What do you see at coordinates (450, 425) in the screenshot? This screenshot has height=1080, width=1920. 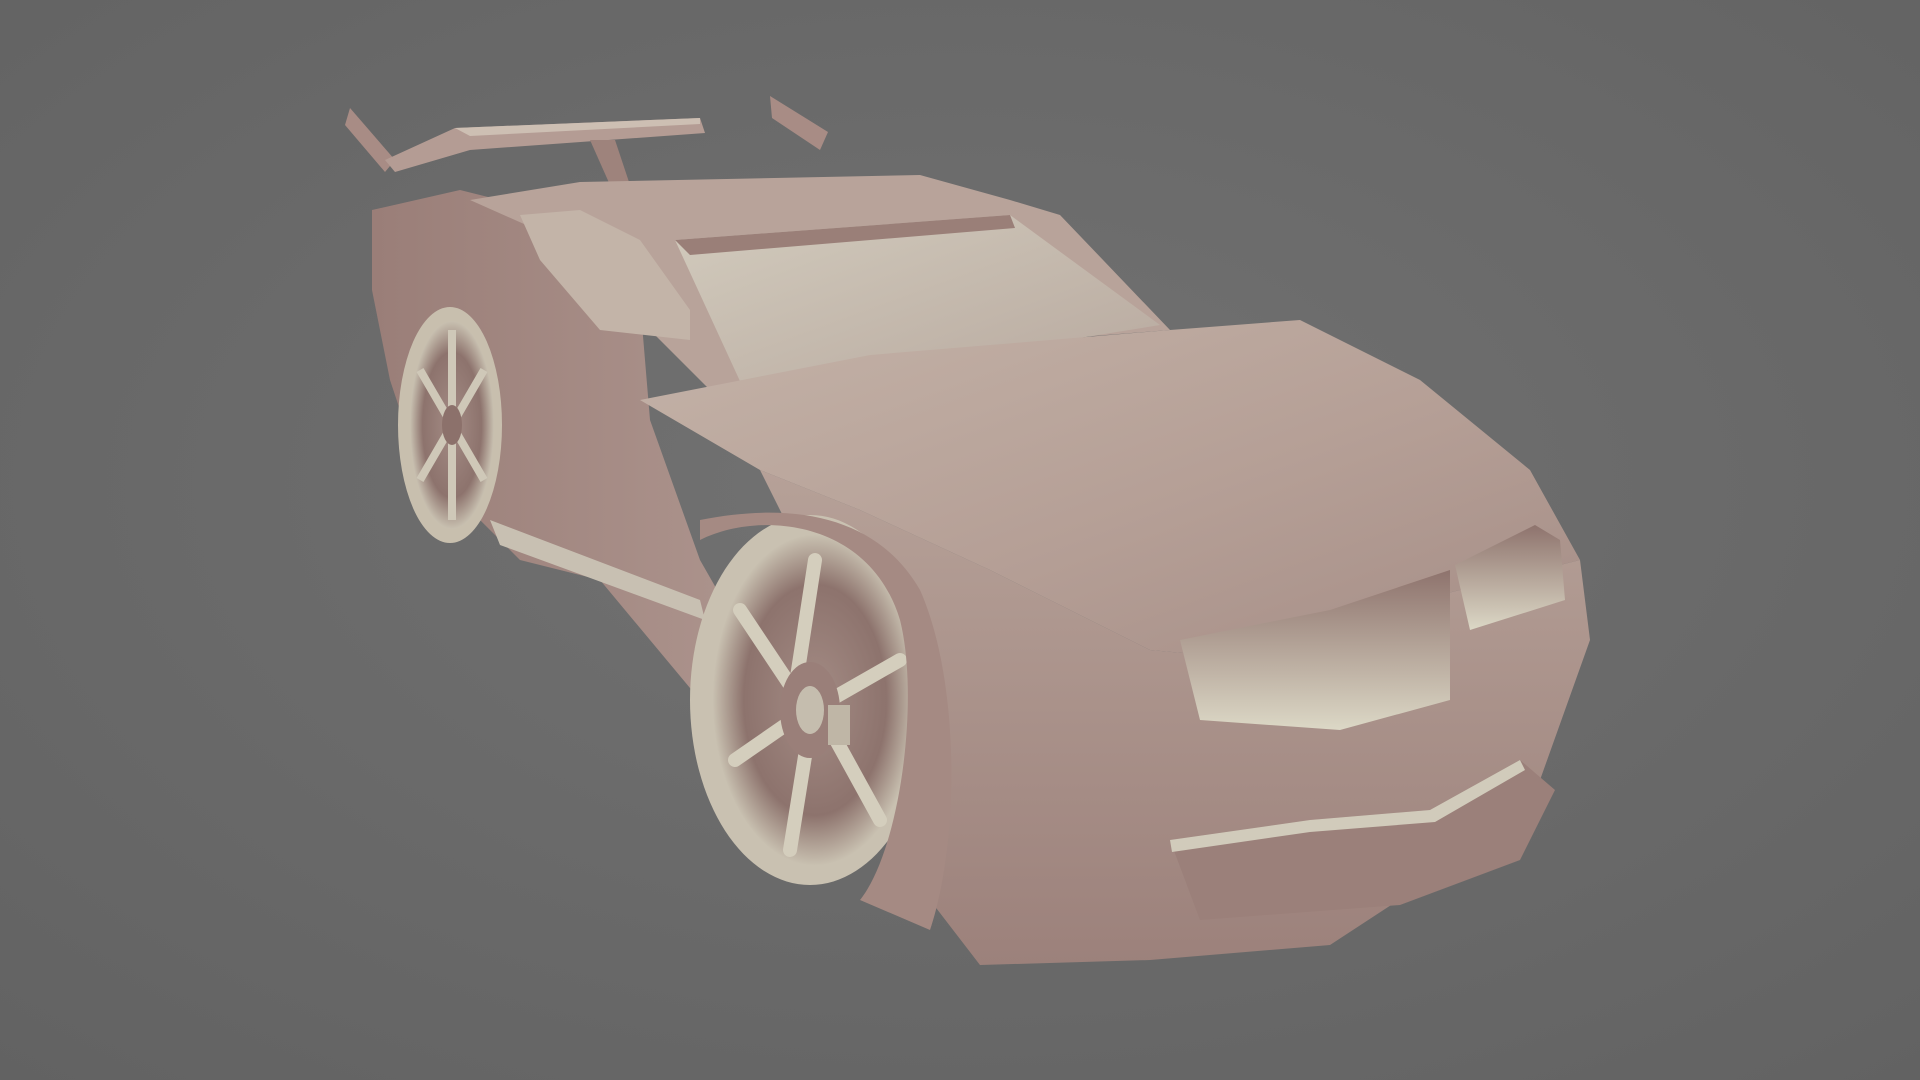 I see `rear-wheel` at bounding box center [450, 425].